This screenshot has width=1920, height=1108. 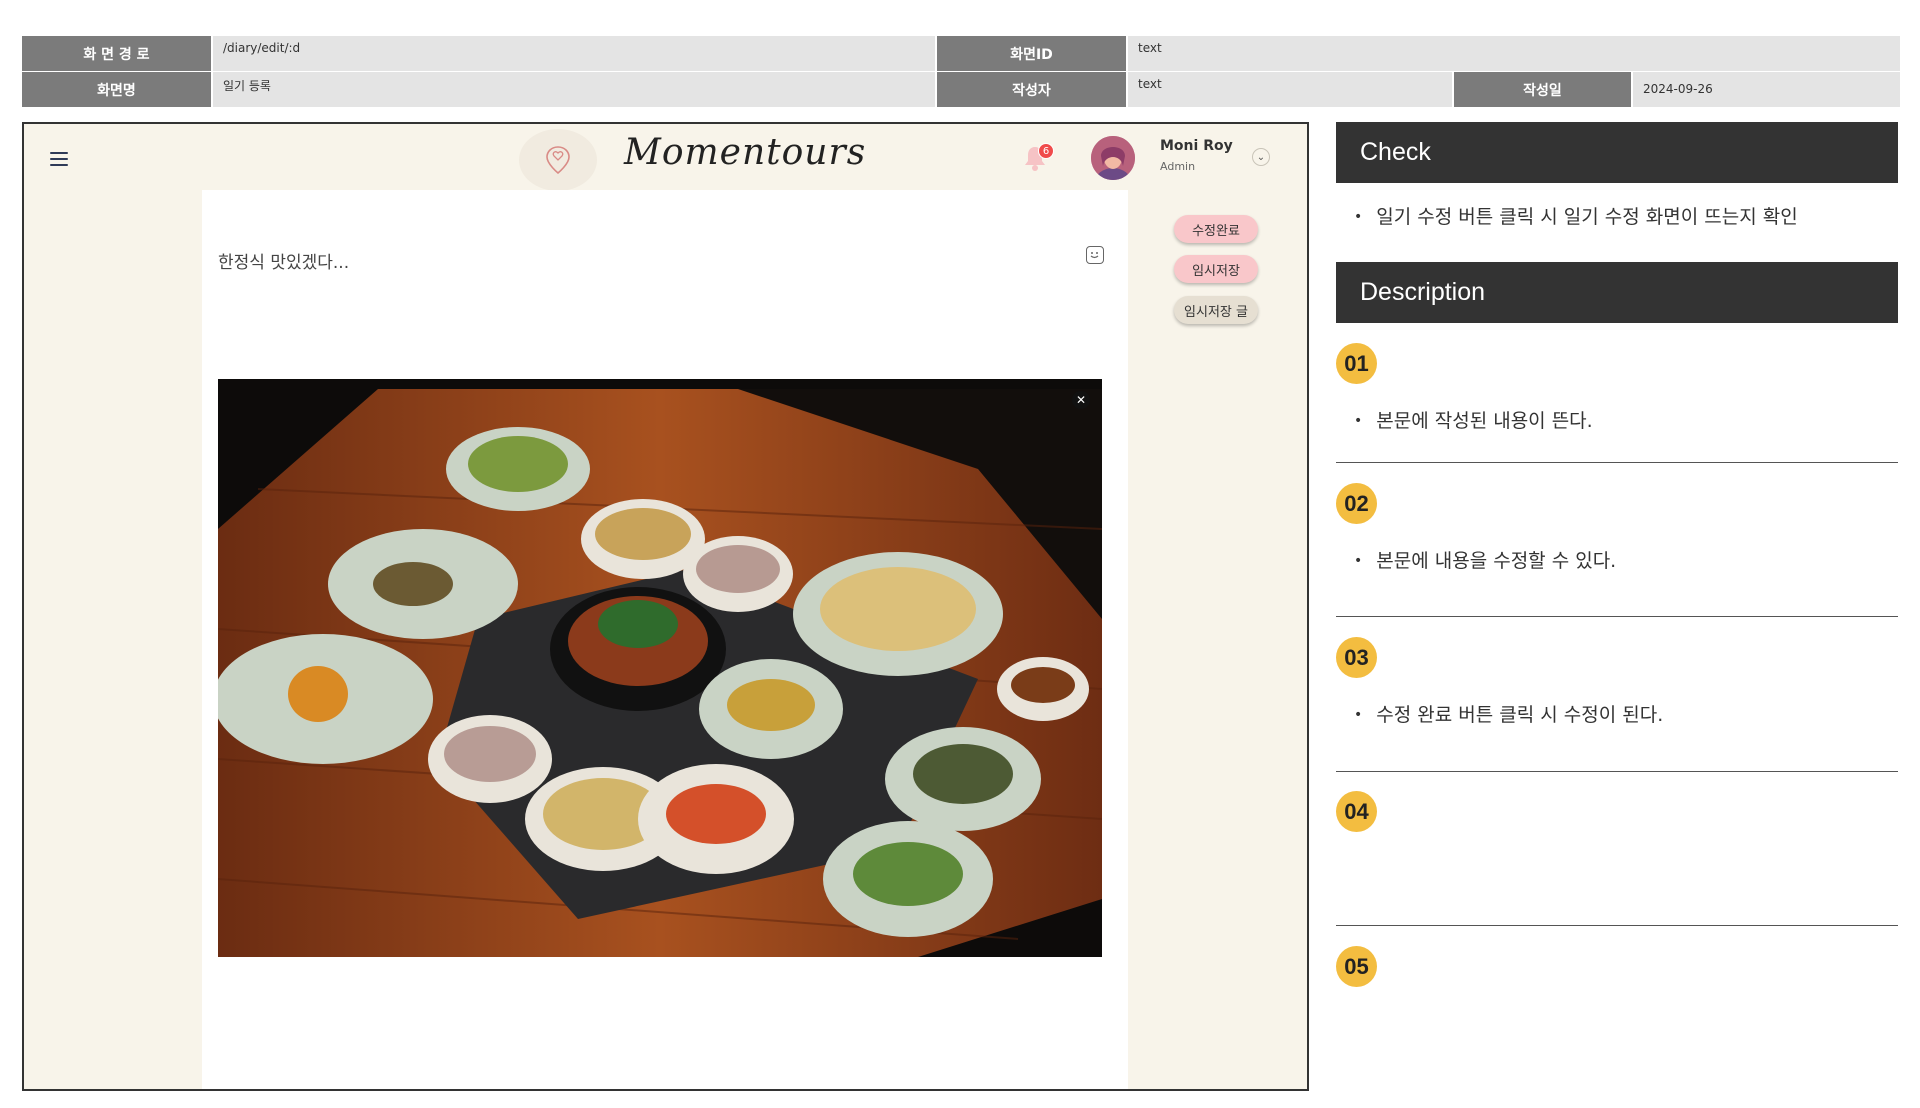 What do you see at coordinates (116, 89) in the screenshot?
I see `screen-name-label: 화면명` at bounding box center [116, 89].